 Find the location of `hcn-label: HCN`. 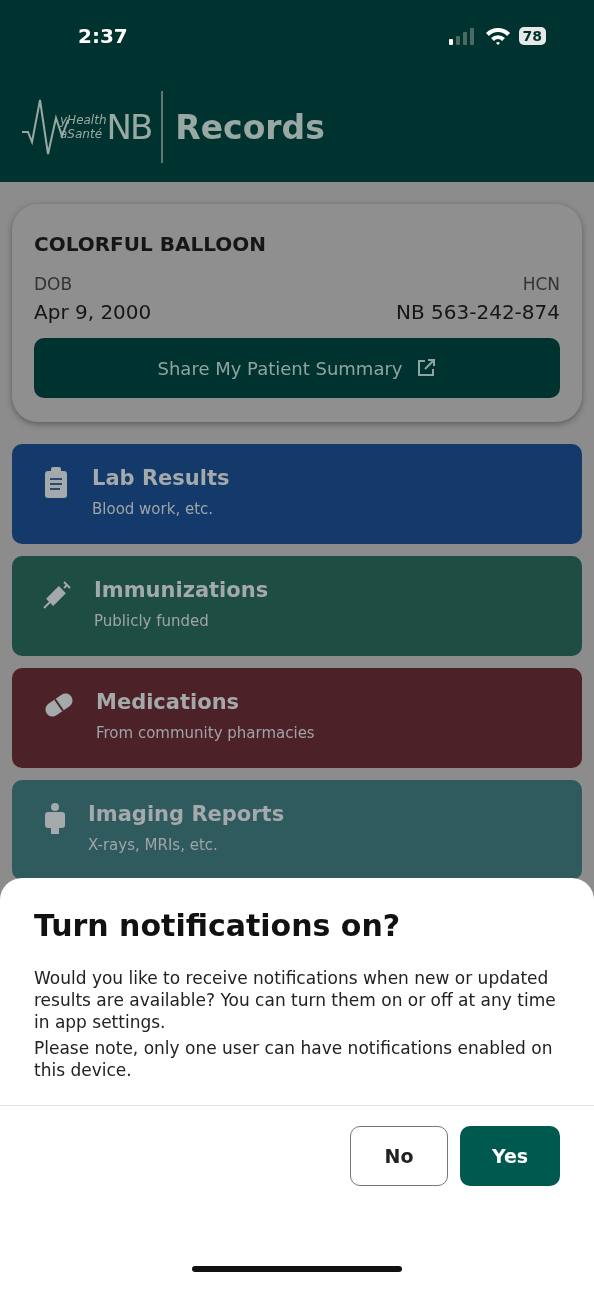

hcn-label: HCN is located at coordinates (541, 284).